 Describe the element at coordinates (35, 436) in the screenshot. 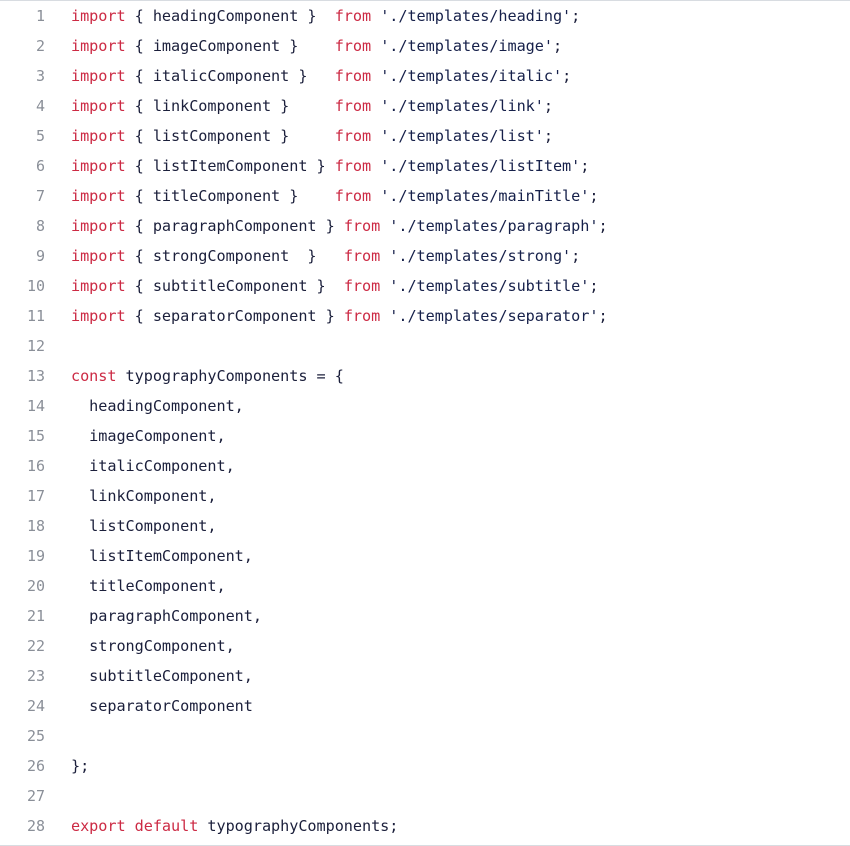

I see `line-number: 15` at that location.